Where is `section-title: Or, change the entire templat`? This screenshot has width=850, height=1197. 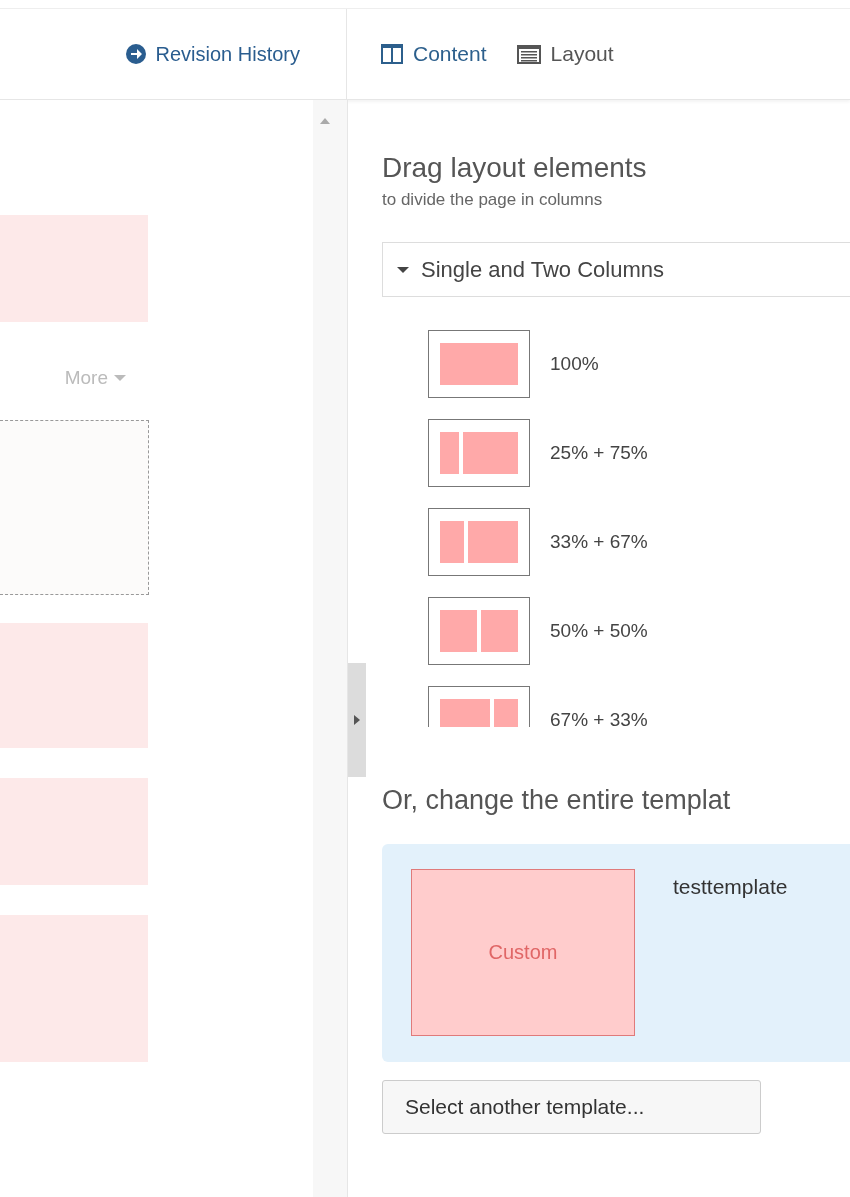 section-title: Or, change the entire templat is located at coordinates (557, 800).